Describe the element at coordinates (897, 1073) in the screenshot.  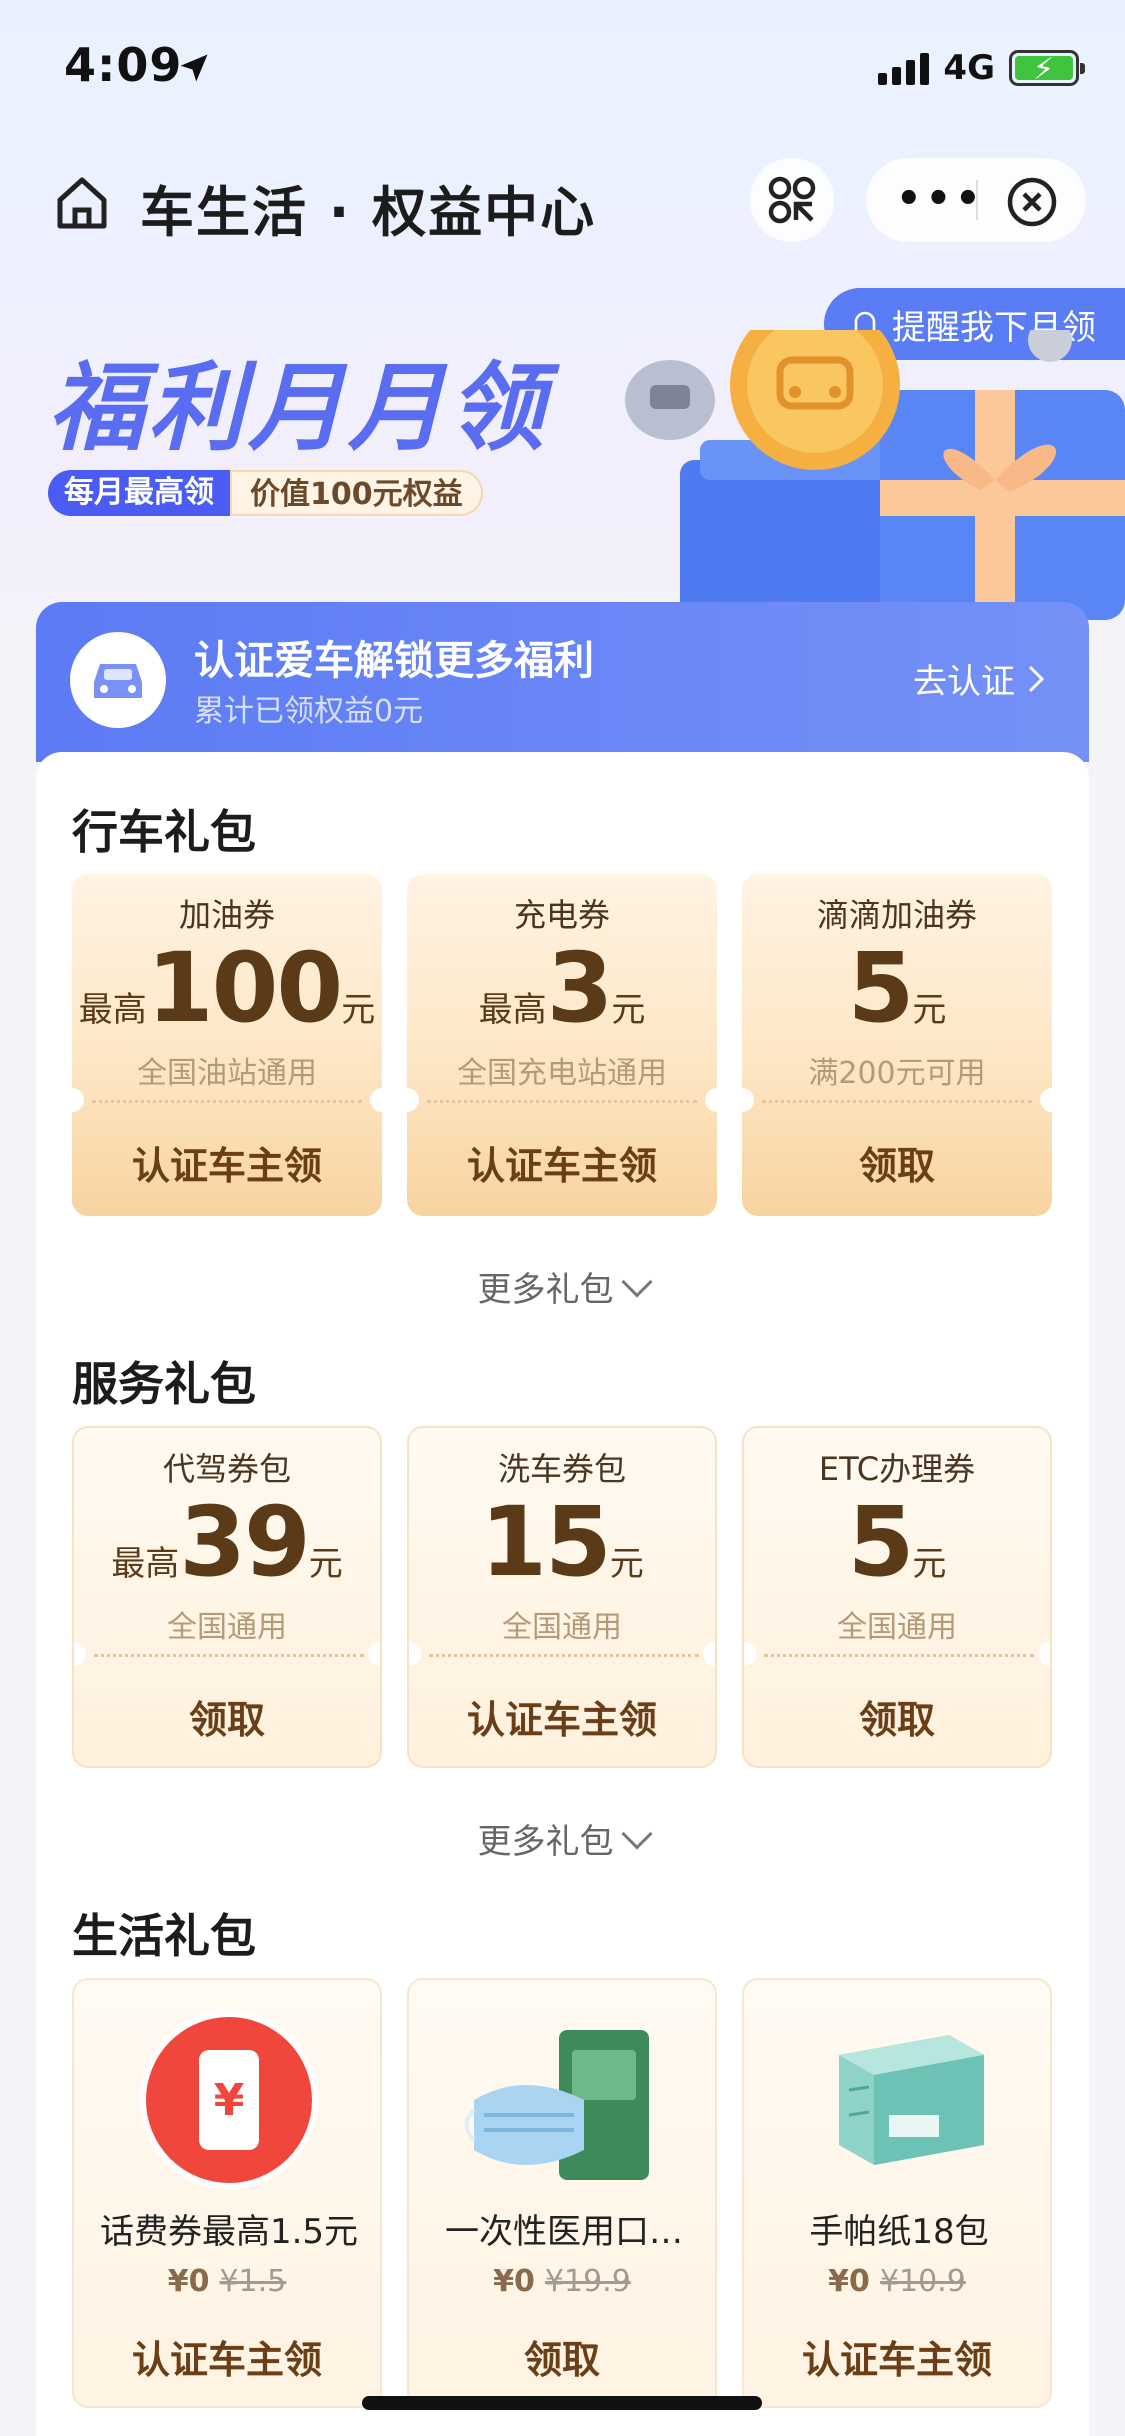
I see `coupon-desc: 满200元可用` at that location.